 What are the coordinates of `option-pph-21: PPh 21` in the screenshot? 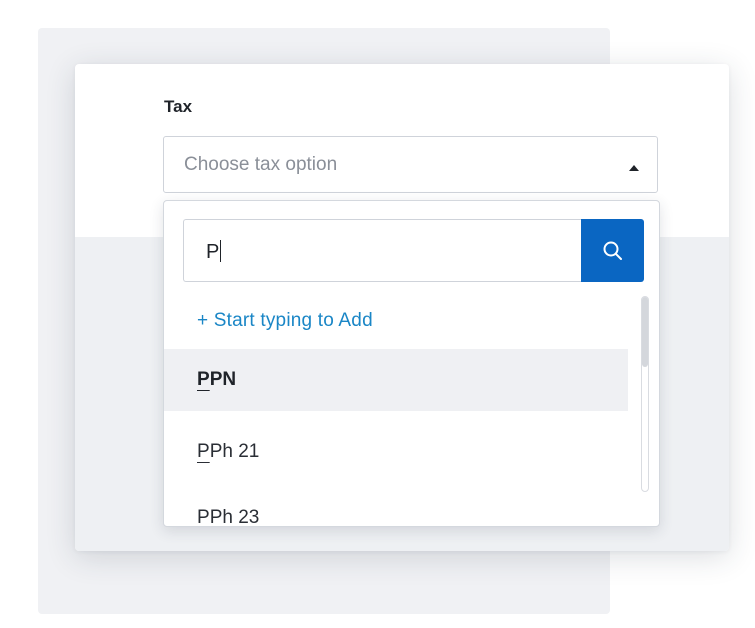 It's located at (396, 452).